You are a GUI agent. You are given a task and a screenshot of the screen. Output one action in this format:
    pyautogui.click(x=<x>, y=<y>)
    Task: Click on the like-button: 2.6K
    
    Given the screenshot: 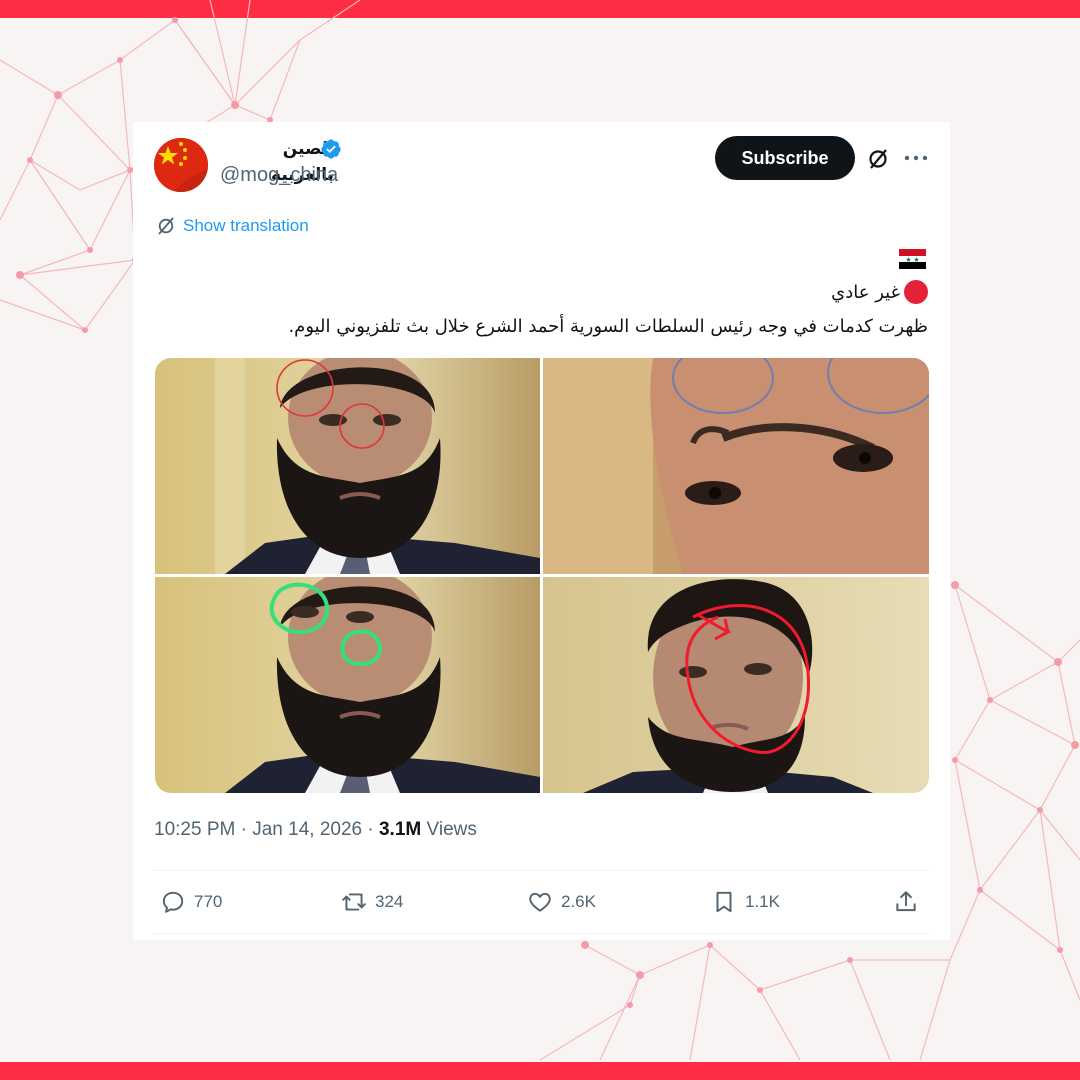 What is the action you would take?
    pyautogui.click(x=561, y=902)
    